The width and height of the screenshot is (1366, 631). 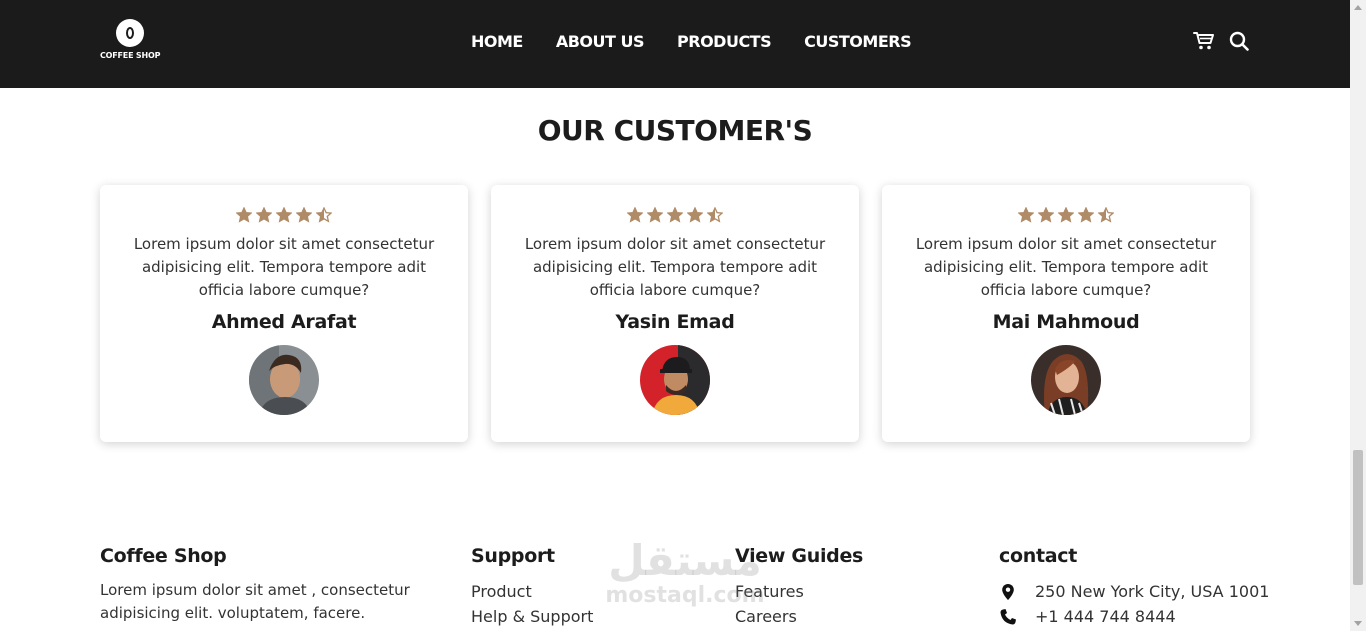 I want to click on location-pin-icon, so click(x=1008, y=591).